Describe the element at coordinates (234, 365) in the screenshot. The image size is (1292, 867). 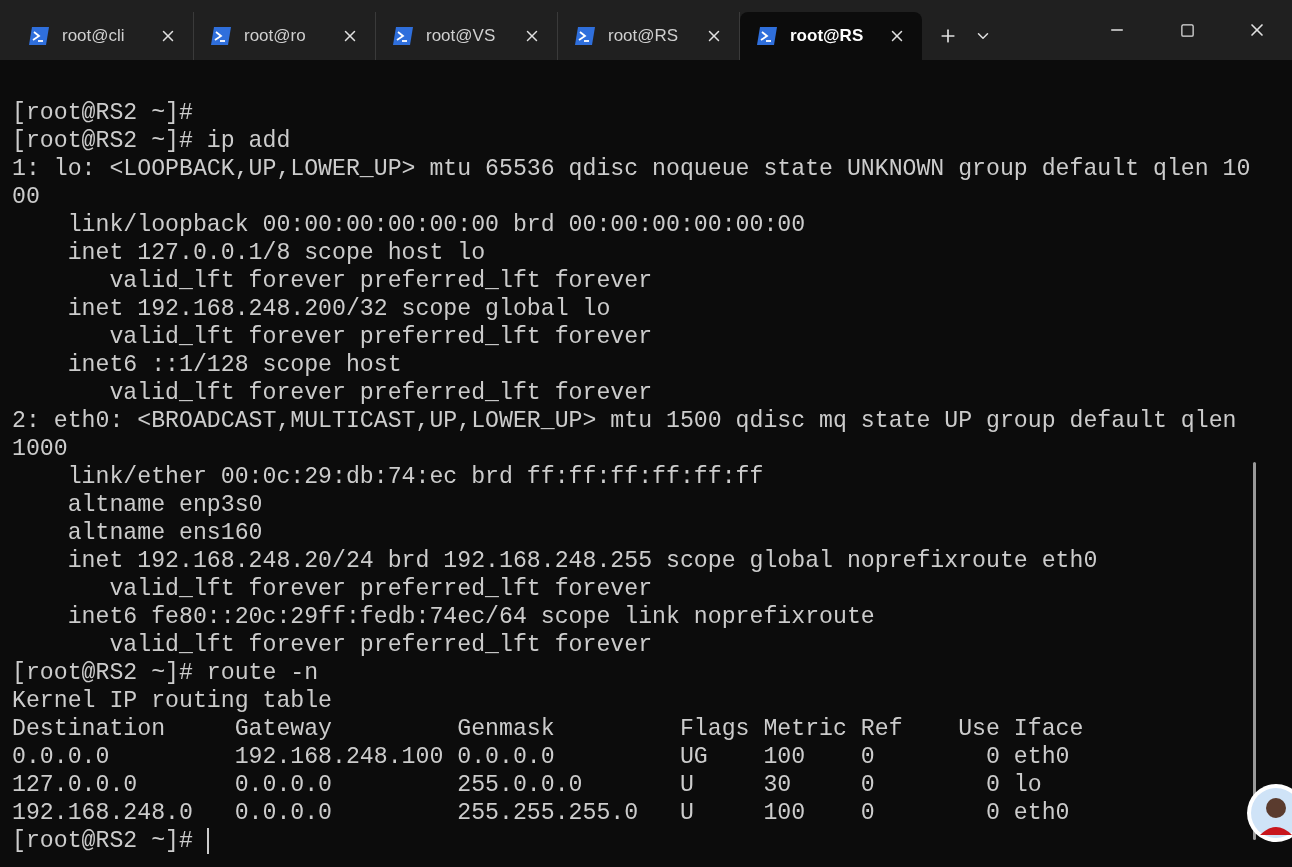
I see `terminal-line: inet6 ::1/128 scope host` at that location.